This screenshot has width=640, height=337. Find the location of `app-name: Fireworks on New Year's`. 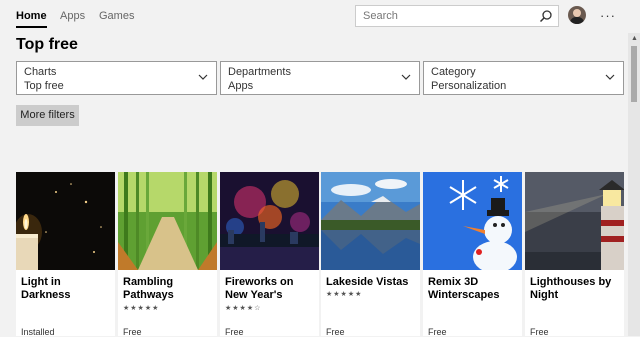

app-name: Fireworks on New Year's is located at coordinates (271, 289).